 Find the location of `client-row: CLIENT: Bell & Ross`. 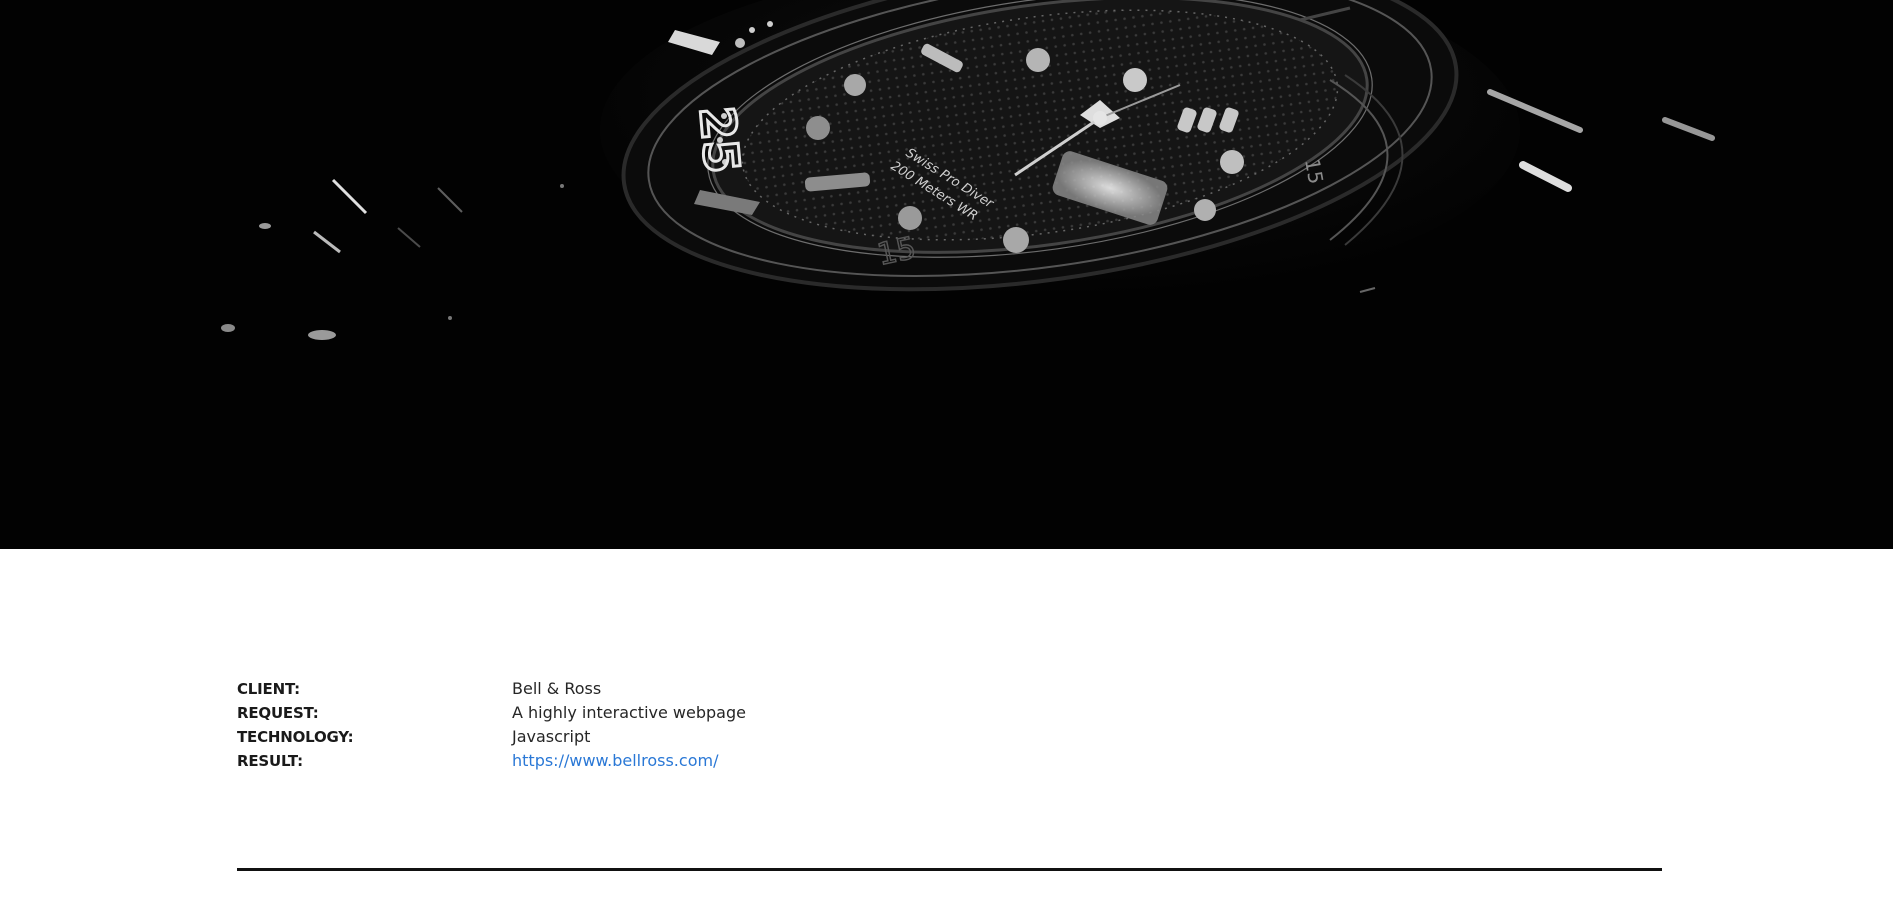

client-row: CLIENT: Bell & Ross is located at coordinates (687, 689).